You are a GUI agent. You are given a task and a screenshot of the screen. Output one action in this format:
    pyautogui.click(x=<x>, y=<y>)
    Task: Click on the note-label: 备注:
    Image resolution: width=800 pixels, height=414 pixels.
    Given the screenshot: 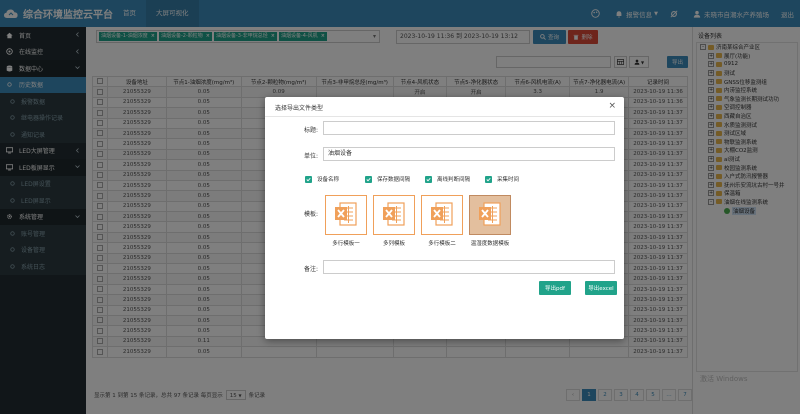 What is the action you would take?
    pyautogui.click(x=310, y=269)
    